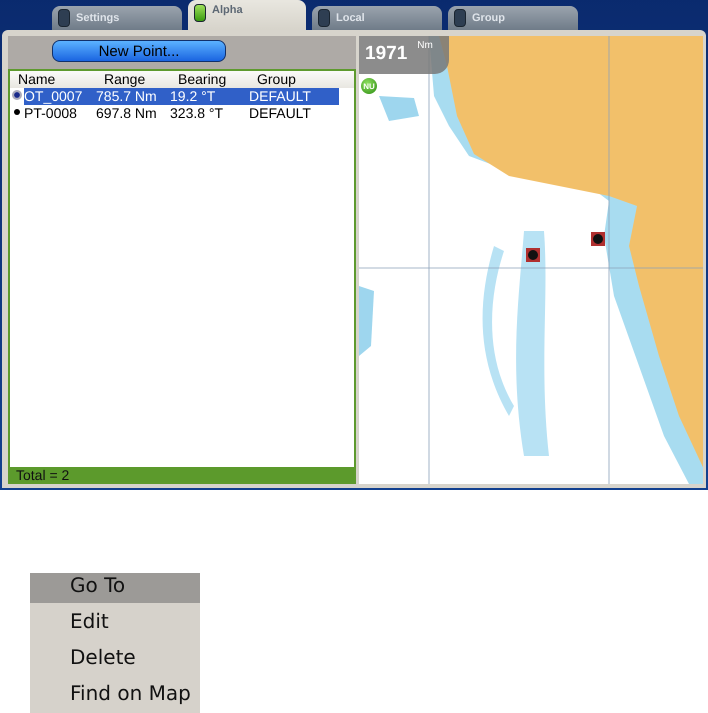 The image size is (708, 713). What do you see at coordinates (60, 113) in the screenshot?
I see `table-cell: PT-0008` at bounding box center [60, 113].